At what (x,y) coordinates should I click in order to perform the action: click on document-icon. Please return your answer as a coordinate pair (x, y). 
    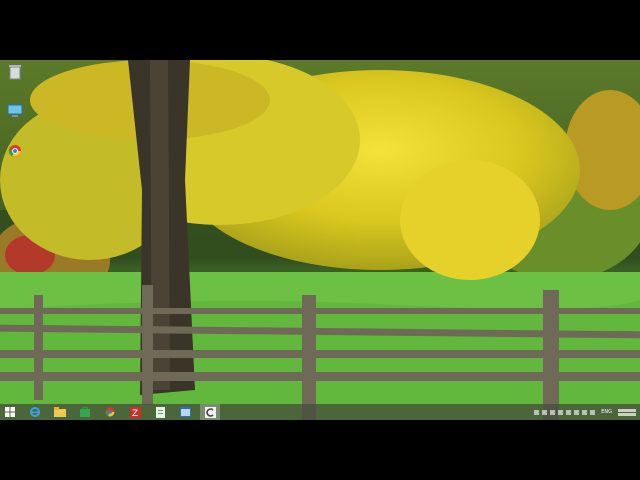
    Looking at the image, I should click on (160, 412).